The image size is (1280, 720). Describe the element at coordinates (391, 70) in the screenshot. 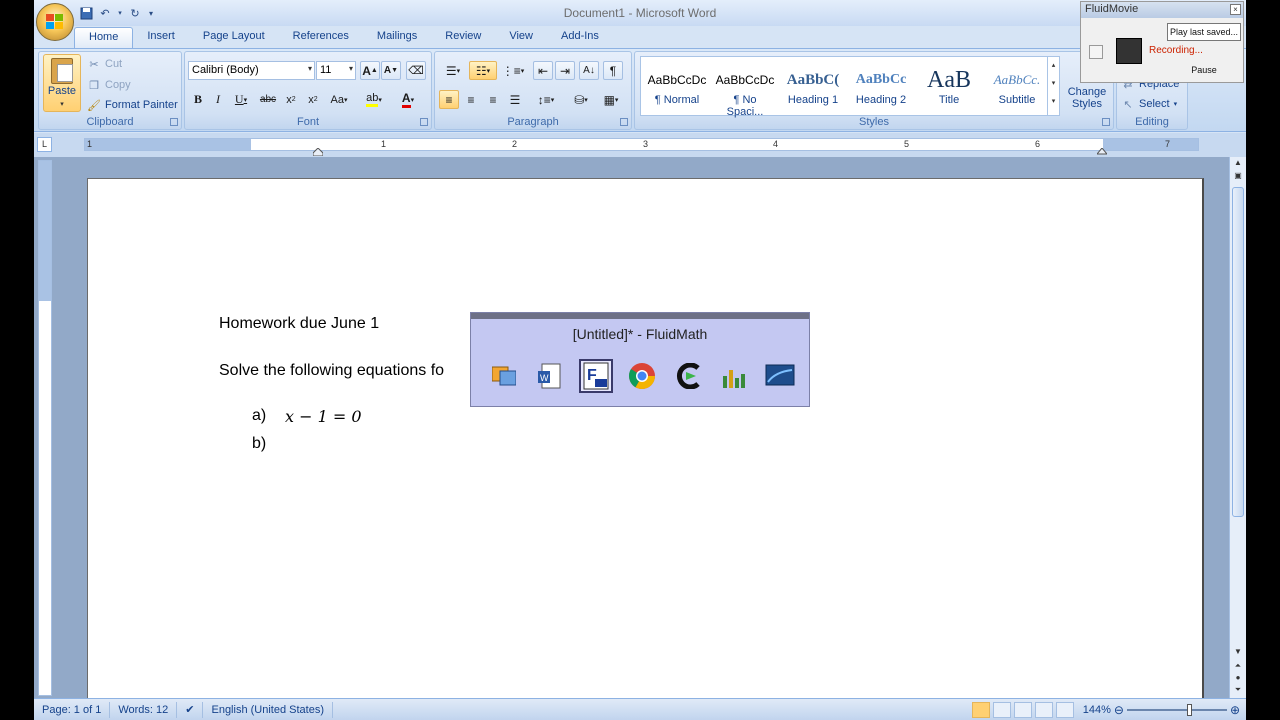

I see `shrink-font-button: A ▼` at that location.